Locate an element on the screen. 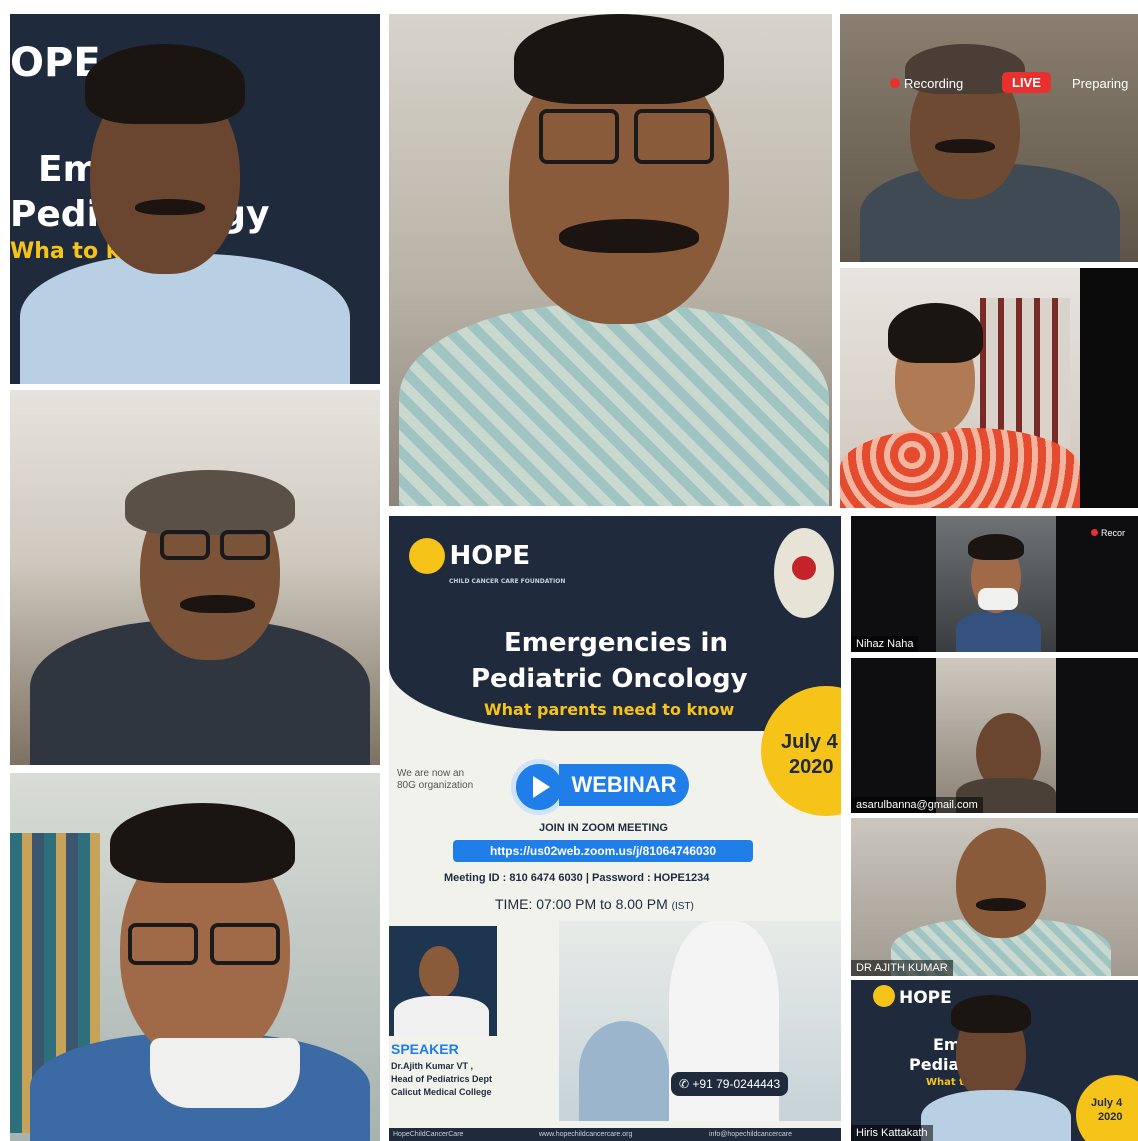 The image size is (1138, 1141). webinar-time: TIME: 07:00 PM to 8.00 PM (IST) is located at coordinates (594, 904).